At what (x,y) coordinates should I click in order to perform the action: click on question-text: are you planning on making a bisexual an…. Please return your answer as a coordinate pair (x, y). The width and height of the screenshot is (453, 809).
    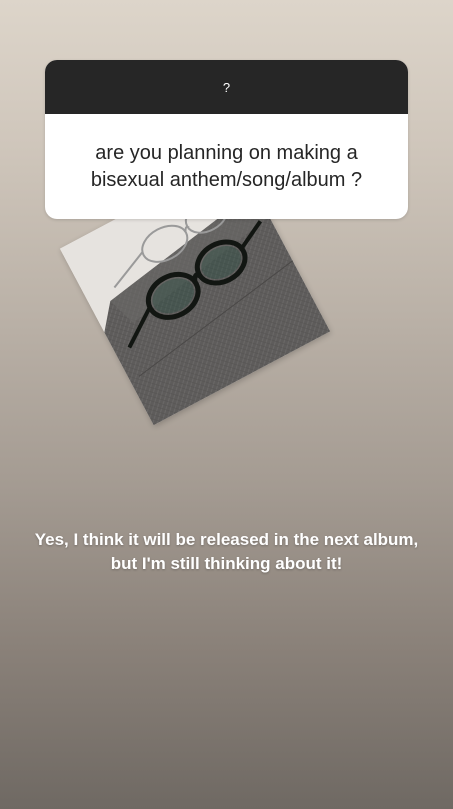
    Looking at the image, I should click on (226, 166).